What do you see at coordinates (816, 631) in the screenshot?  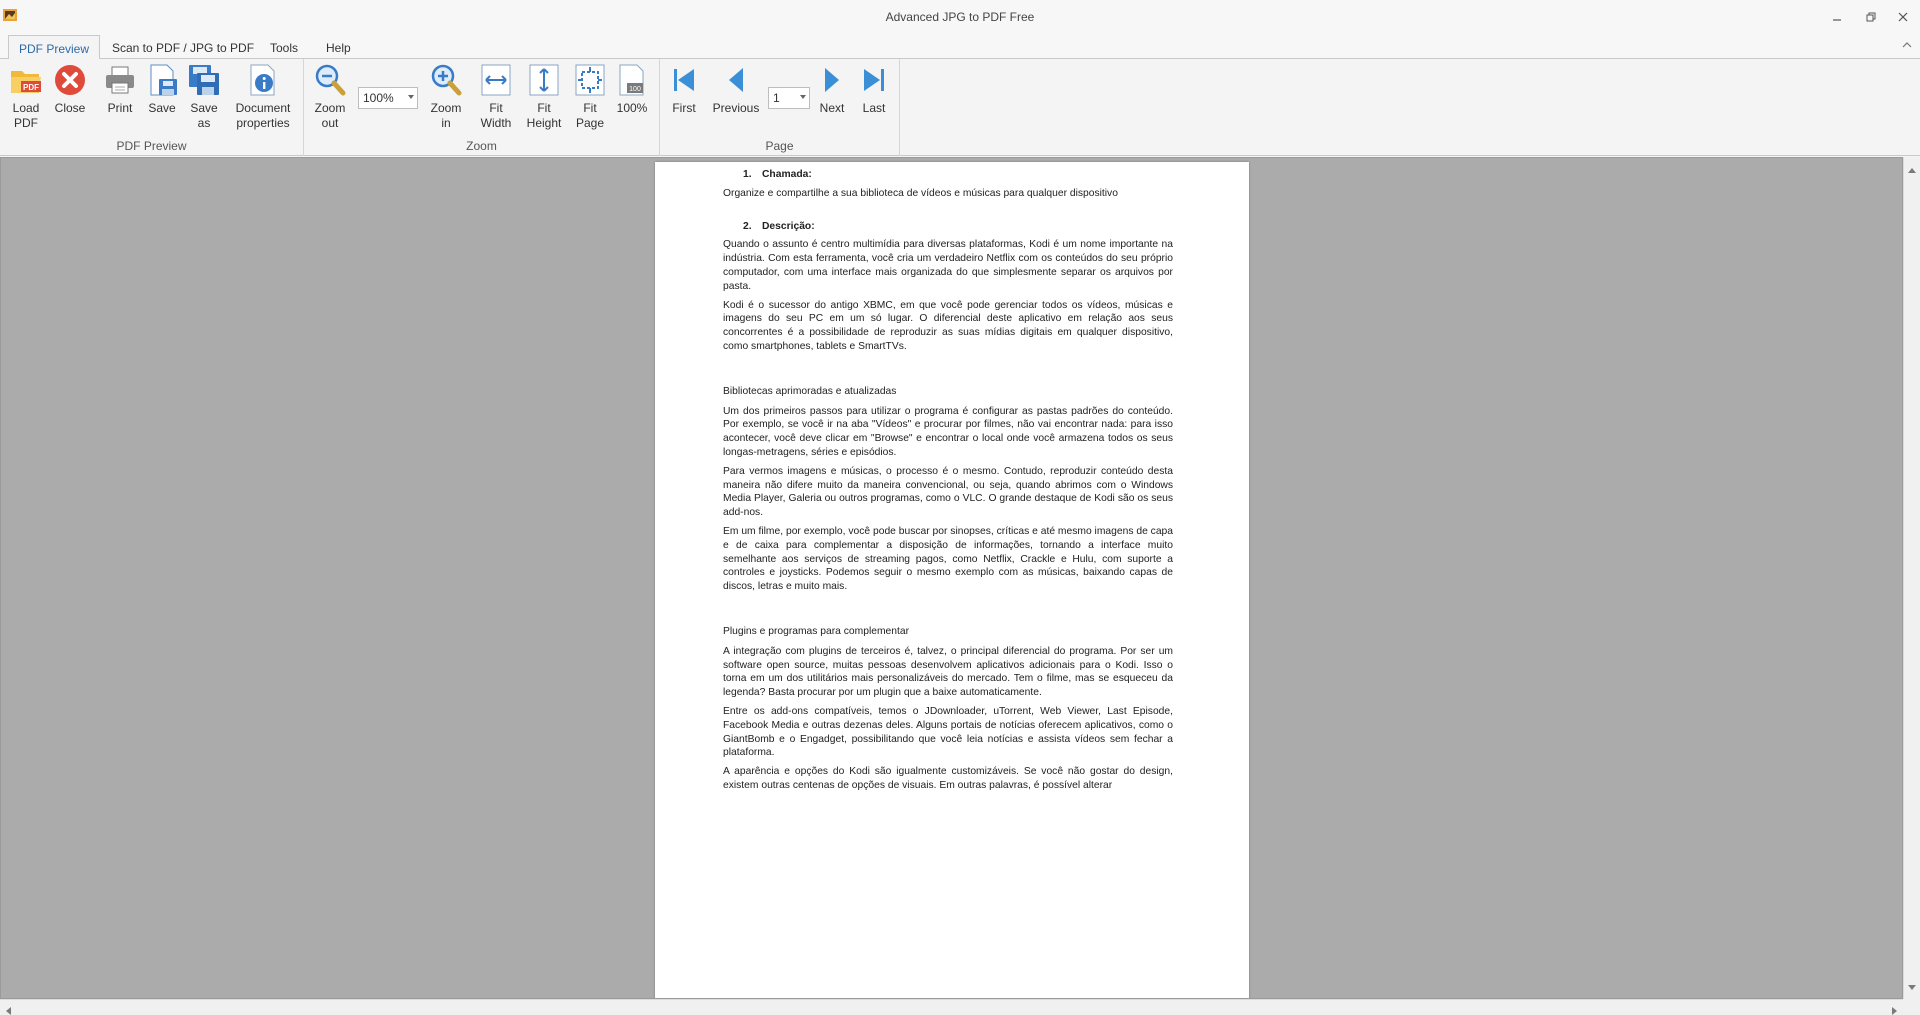 I see `subheading: Plugins e programas para complementar` at bounding box center [816, 631].